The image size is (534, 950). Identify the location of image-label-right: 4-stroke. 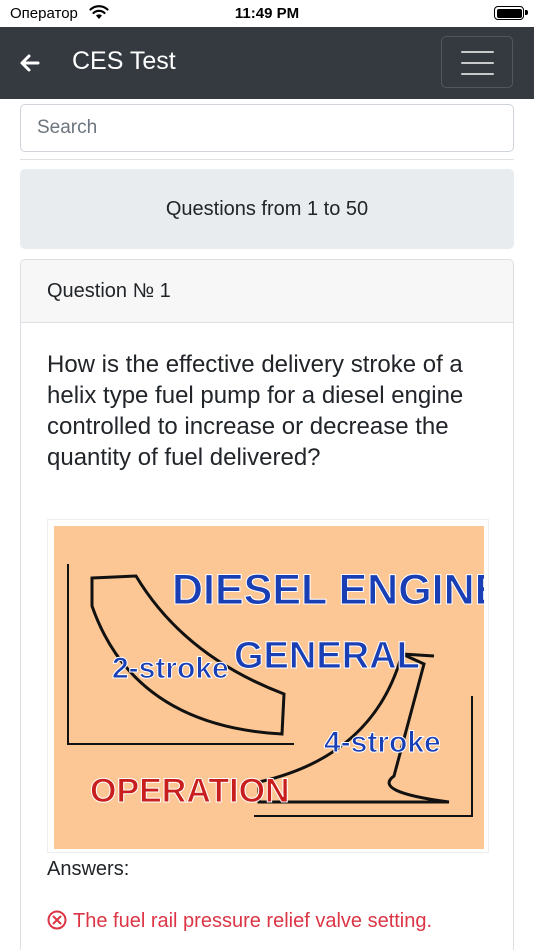
(382, 742).